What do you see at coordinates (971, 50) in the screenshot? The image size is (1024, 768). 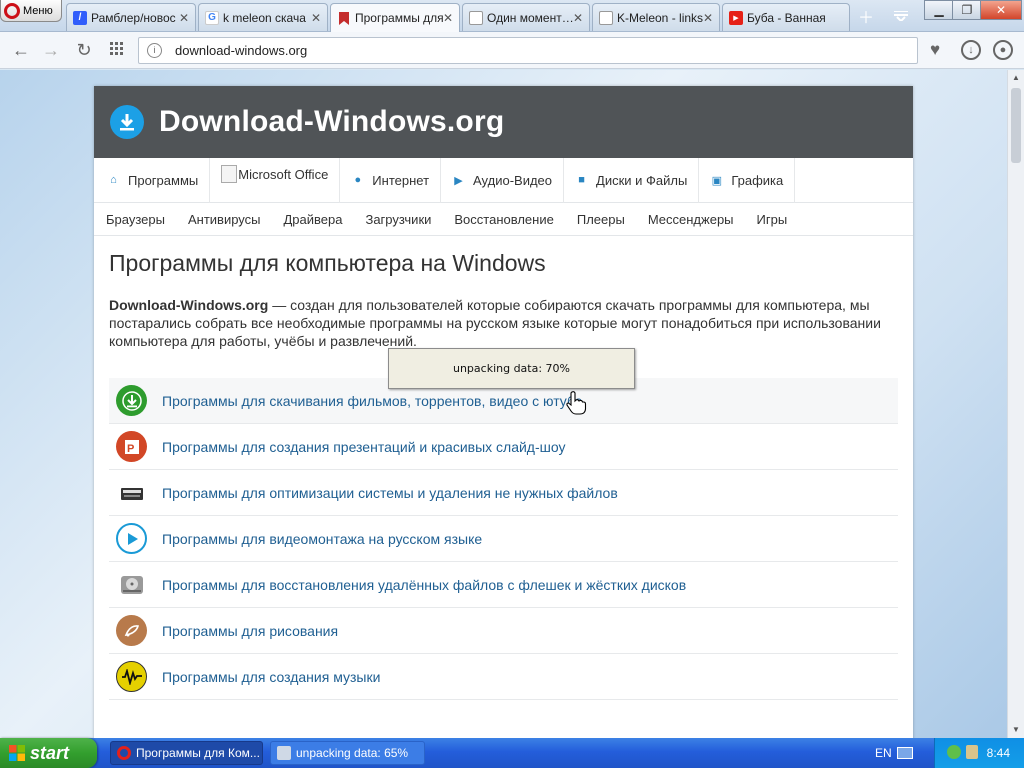 I see `download-icon: ↓` at bounding box center [971, 50].